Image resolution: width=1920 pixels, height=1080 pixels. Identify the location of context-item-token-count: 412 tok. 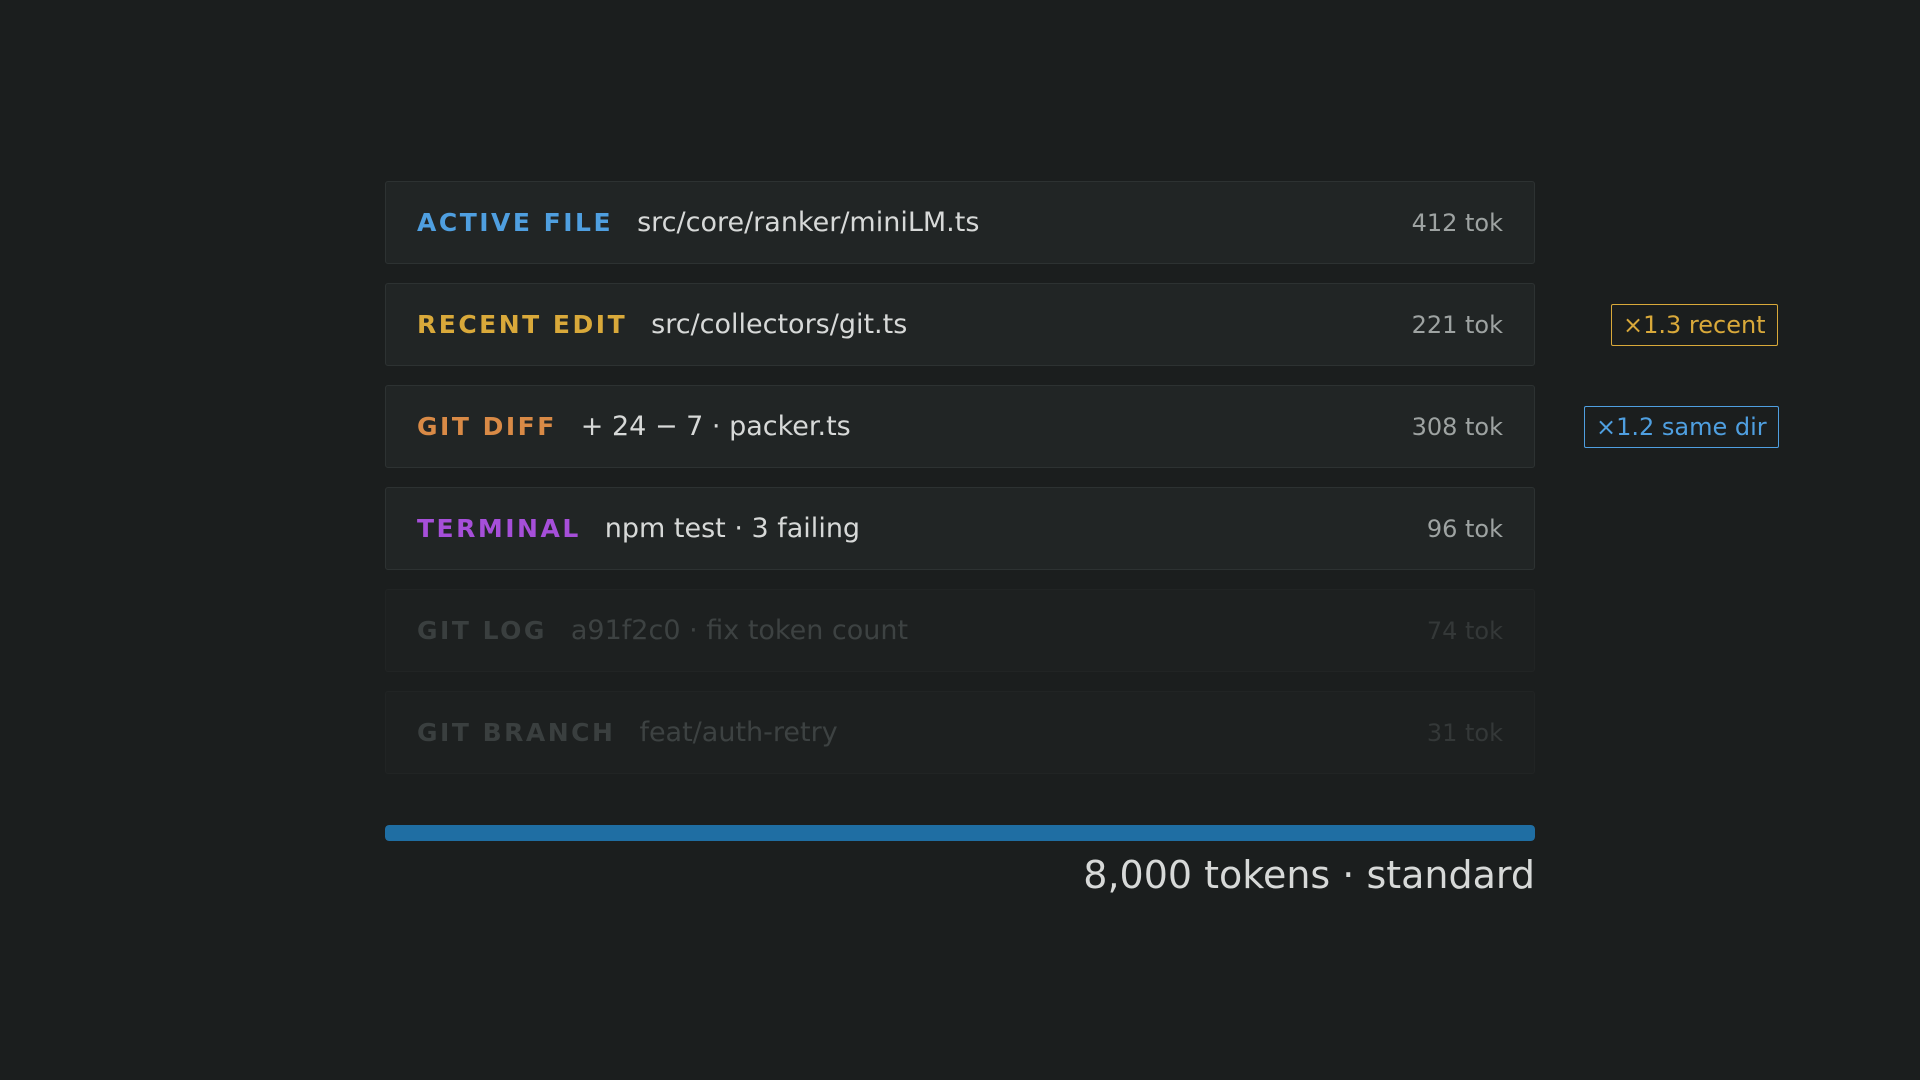
(1457, 222).